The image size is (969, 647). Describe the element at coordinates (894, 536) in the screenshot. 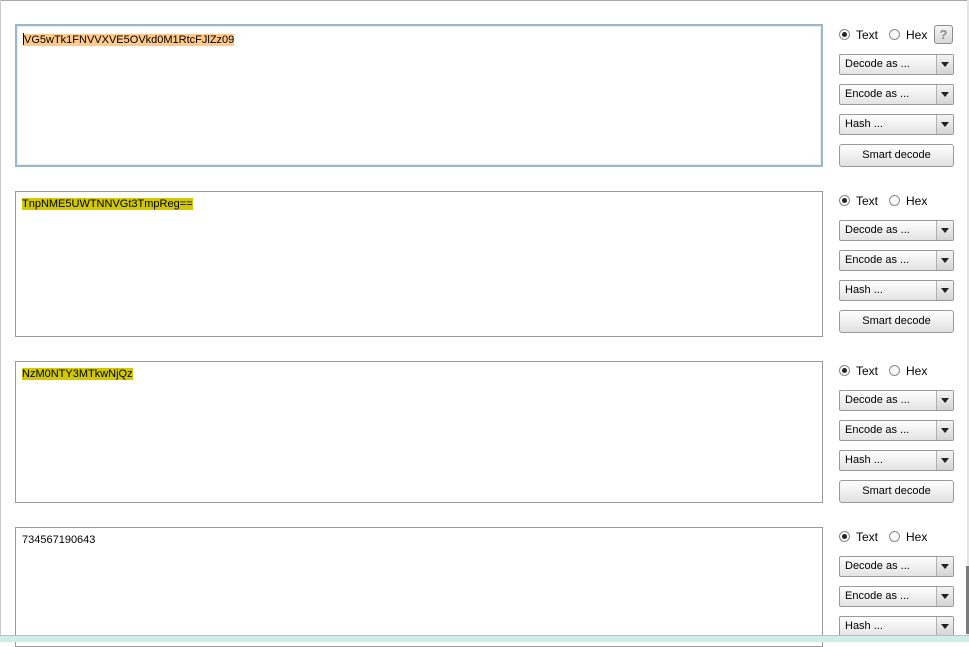

I see `hex-radio-icon` at that location.